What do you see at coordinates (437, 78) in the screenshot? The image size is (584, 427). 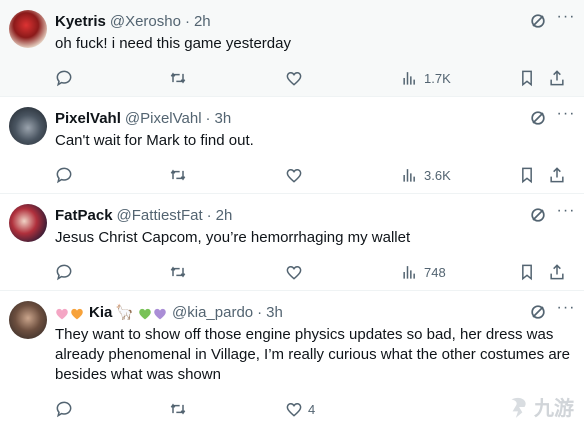 I see `view-count: 1.7K` at bounding box center [437, 78].